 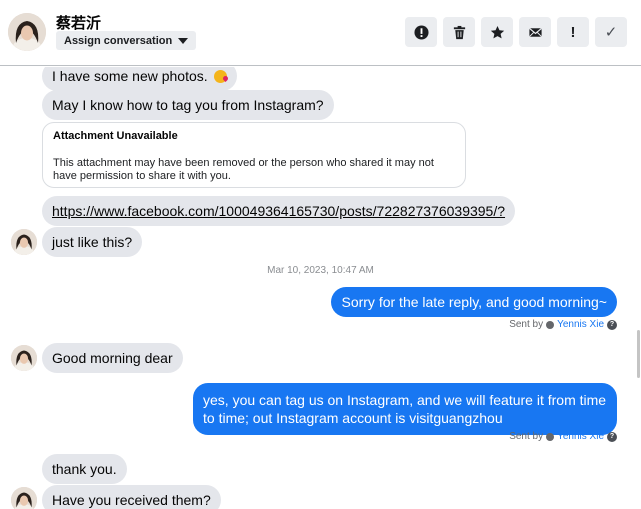 What do you see at coordinates (638, 354) in the screenshot?
I see `scrollbar` at bounding box center [638, 354].